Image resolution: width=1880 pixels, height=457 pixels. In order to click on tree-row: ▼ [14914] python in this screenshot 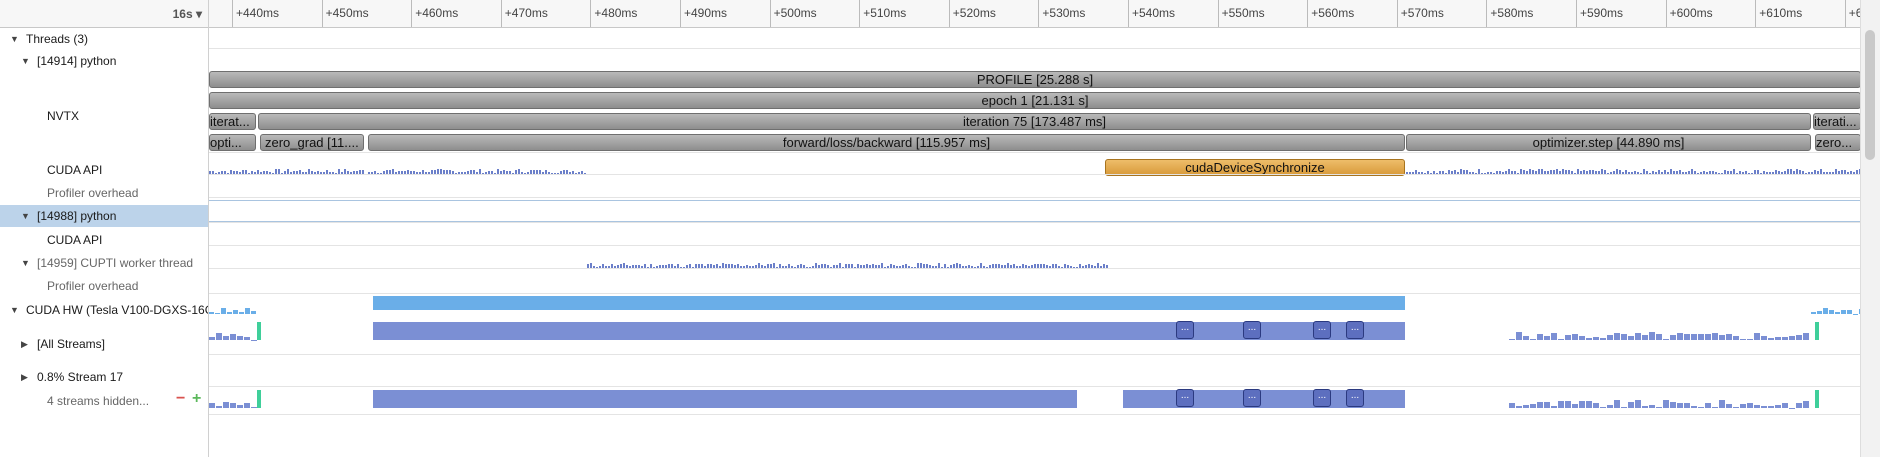, I will do `click(104, 61)`.